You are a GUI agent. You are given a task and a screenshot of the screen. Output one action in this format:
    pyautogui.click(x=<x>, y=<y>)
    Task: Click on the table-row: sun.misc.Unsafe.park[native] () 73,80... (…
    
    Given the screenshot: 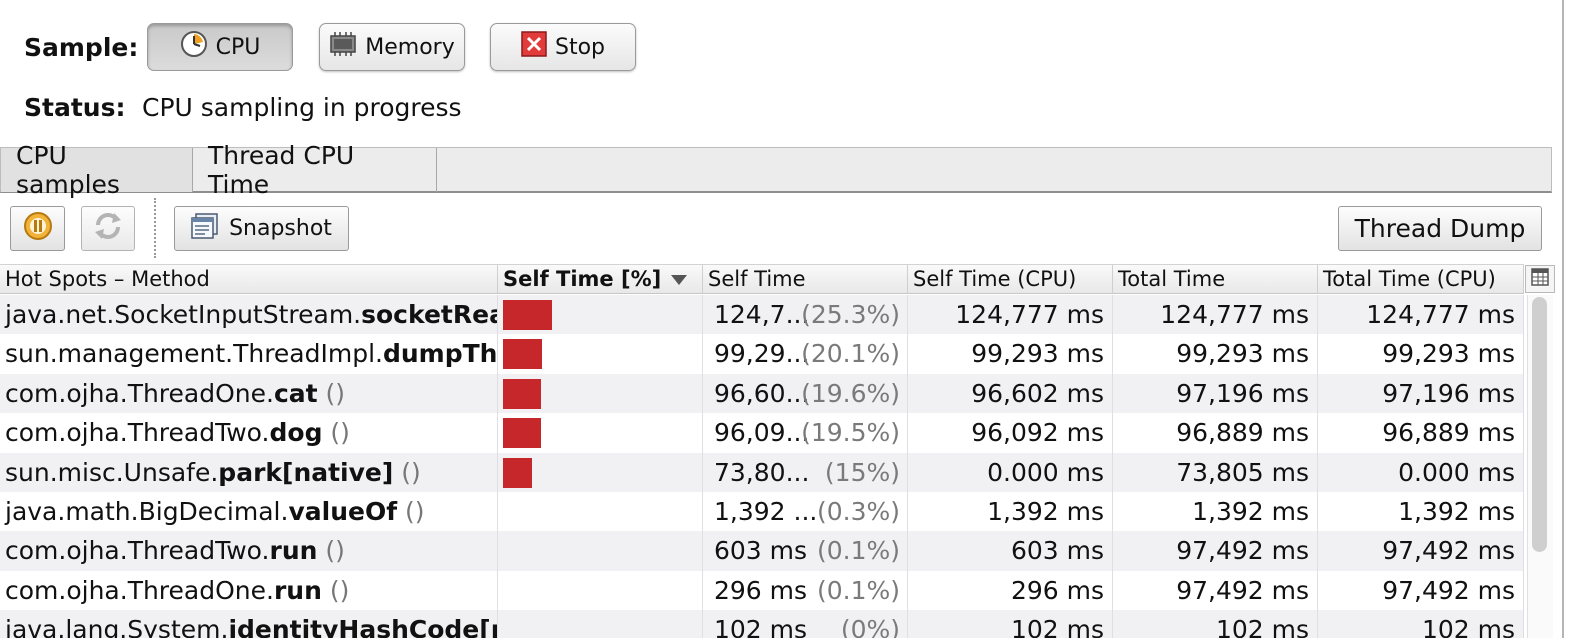 What is the action you would take?
    pyautogui.click(x=762, y=472)
    